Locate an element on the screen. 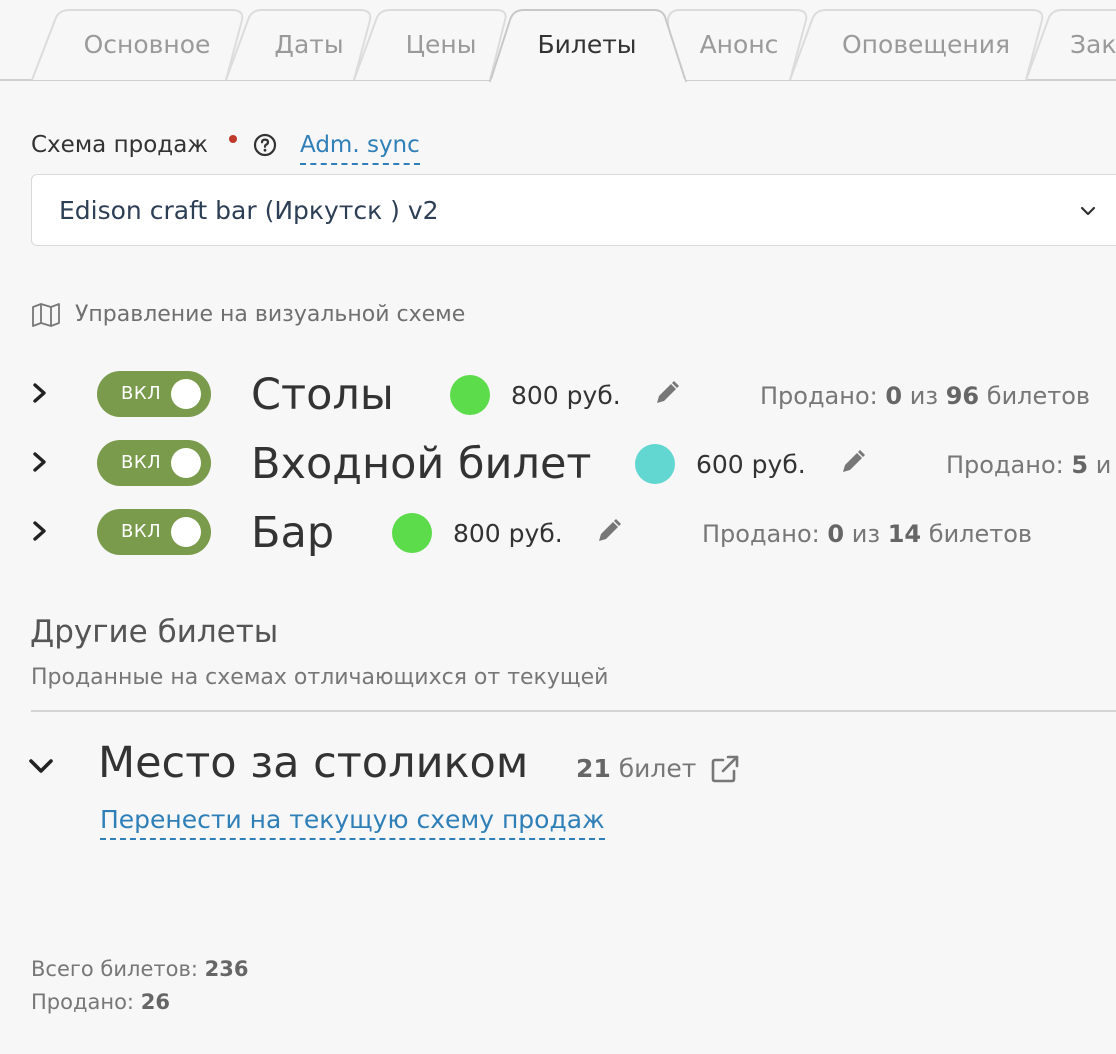  tab-tickets: Билеты is located at coordinates (587, 45).